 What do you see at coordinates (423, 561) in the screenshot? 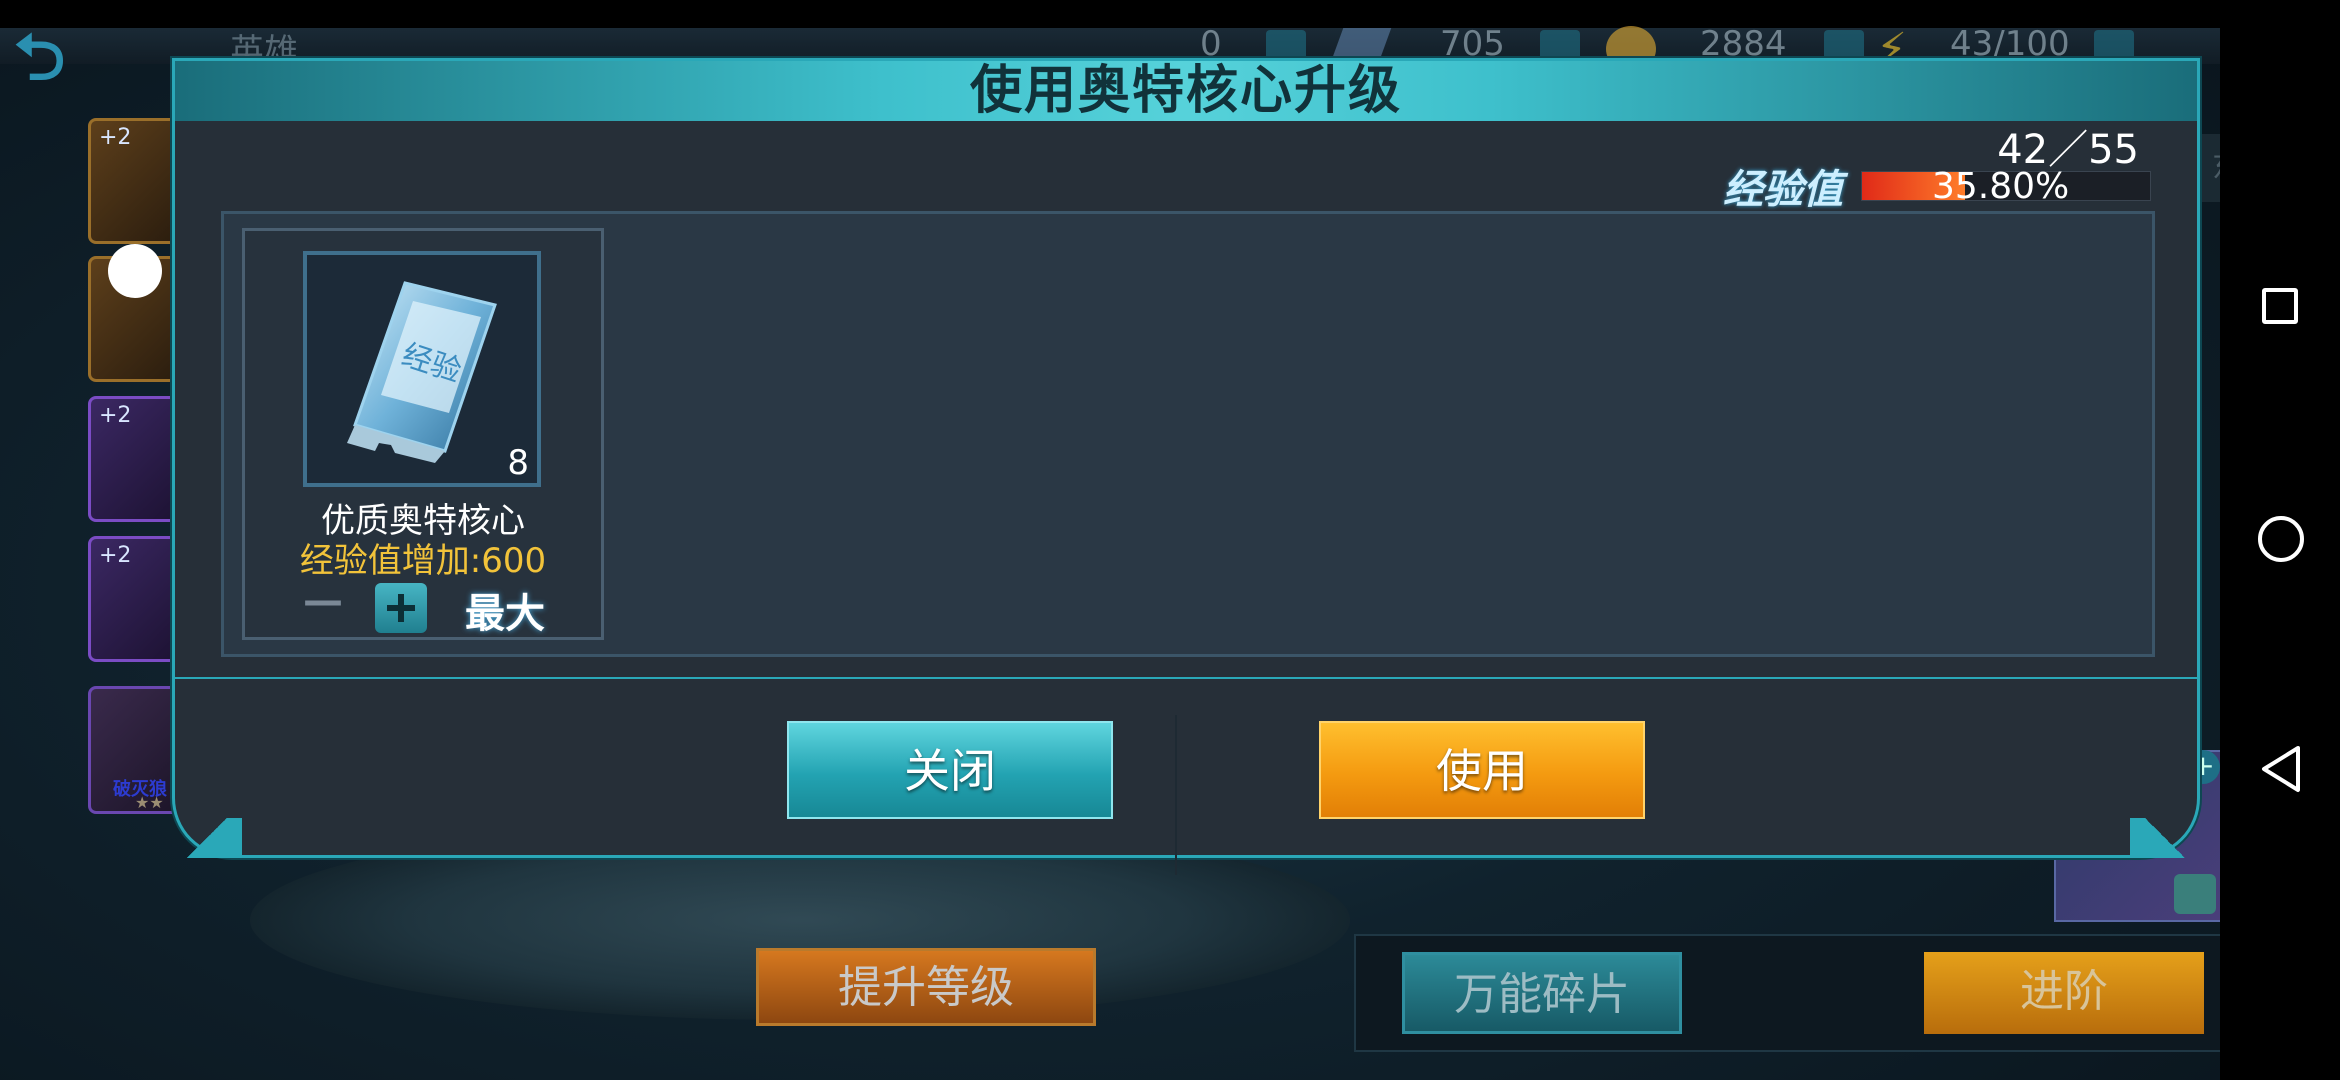
I see `item-exp-bonus: 经验值增加:600` at bounding box center [423, 561].